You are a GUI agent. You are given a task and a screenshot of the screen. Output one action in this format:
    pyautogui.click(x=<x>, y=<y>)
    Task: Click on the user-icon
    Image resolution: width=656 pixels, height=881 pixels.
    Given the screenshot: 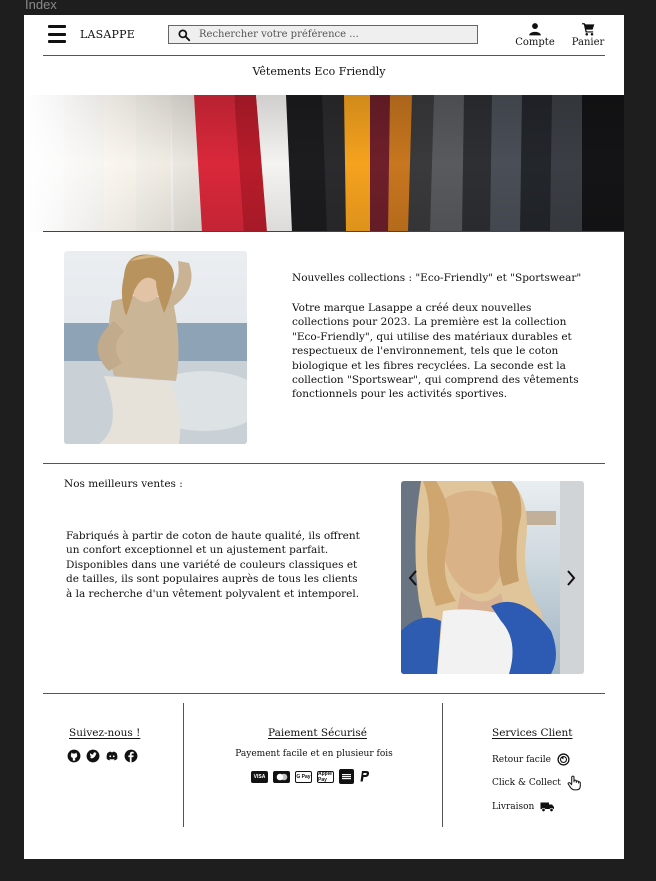 What is the action you would take?
    pyautogui.click(x=535, y=29)
    